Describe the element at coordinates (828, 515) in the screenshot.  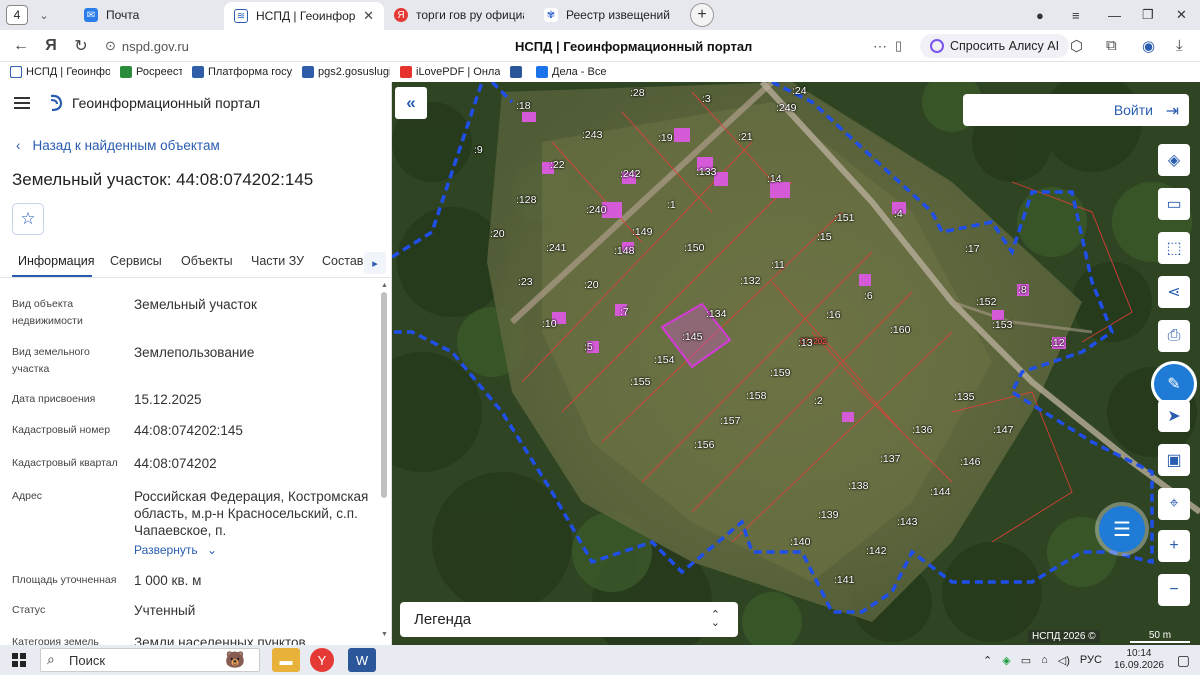
I see `parcel-label: :139` at that location.